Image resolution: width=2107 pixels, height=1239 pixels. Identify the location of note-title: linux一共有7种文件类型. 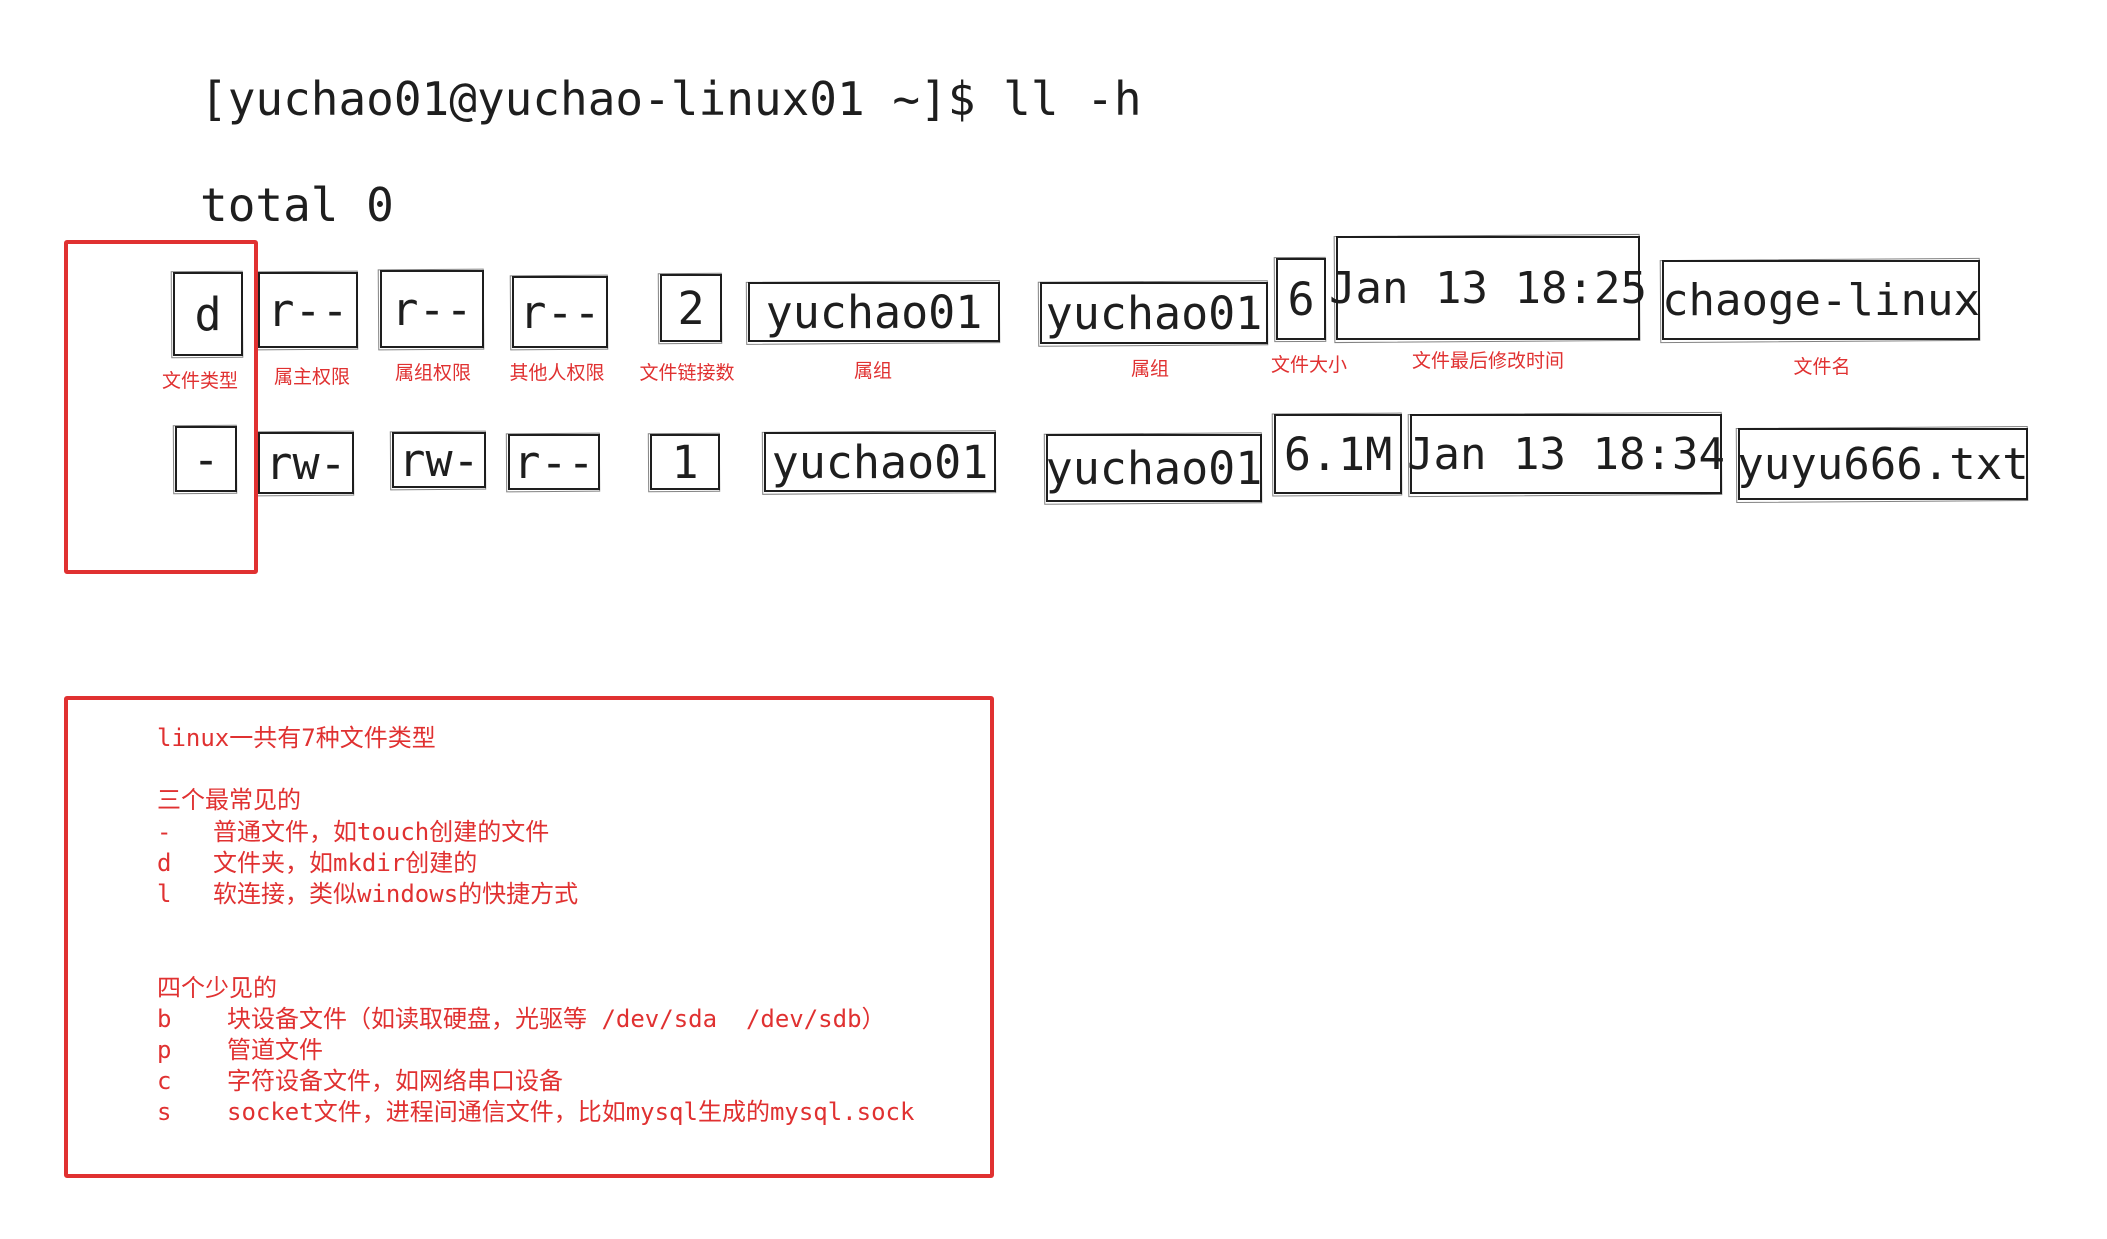
(296, 738).